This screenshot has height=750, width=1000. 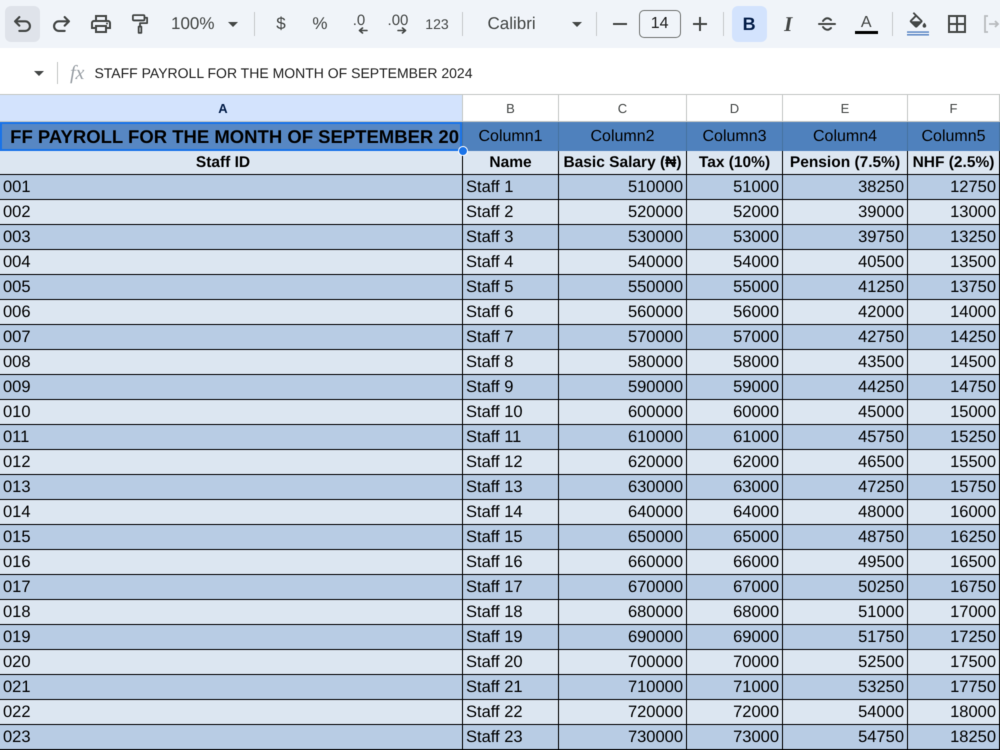 I want to click on strikethrough-icon, so click(x=827, y=24).